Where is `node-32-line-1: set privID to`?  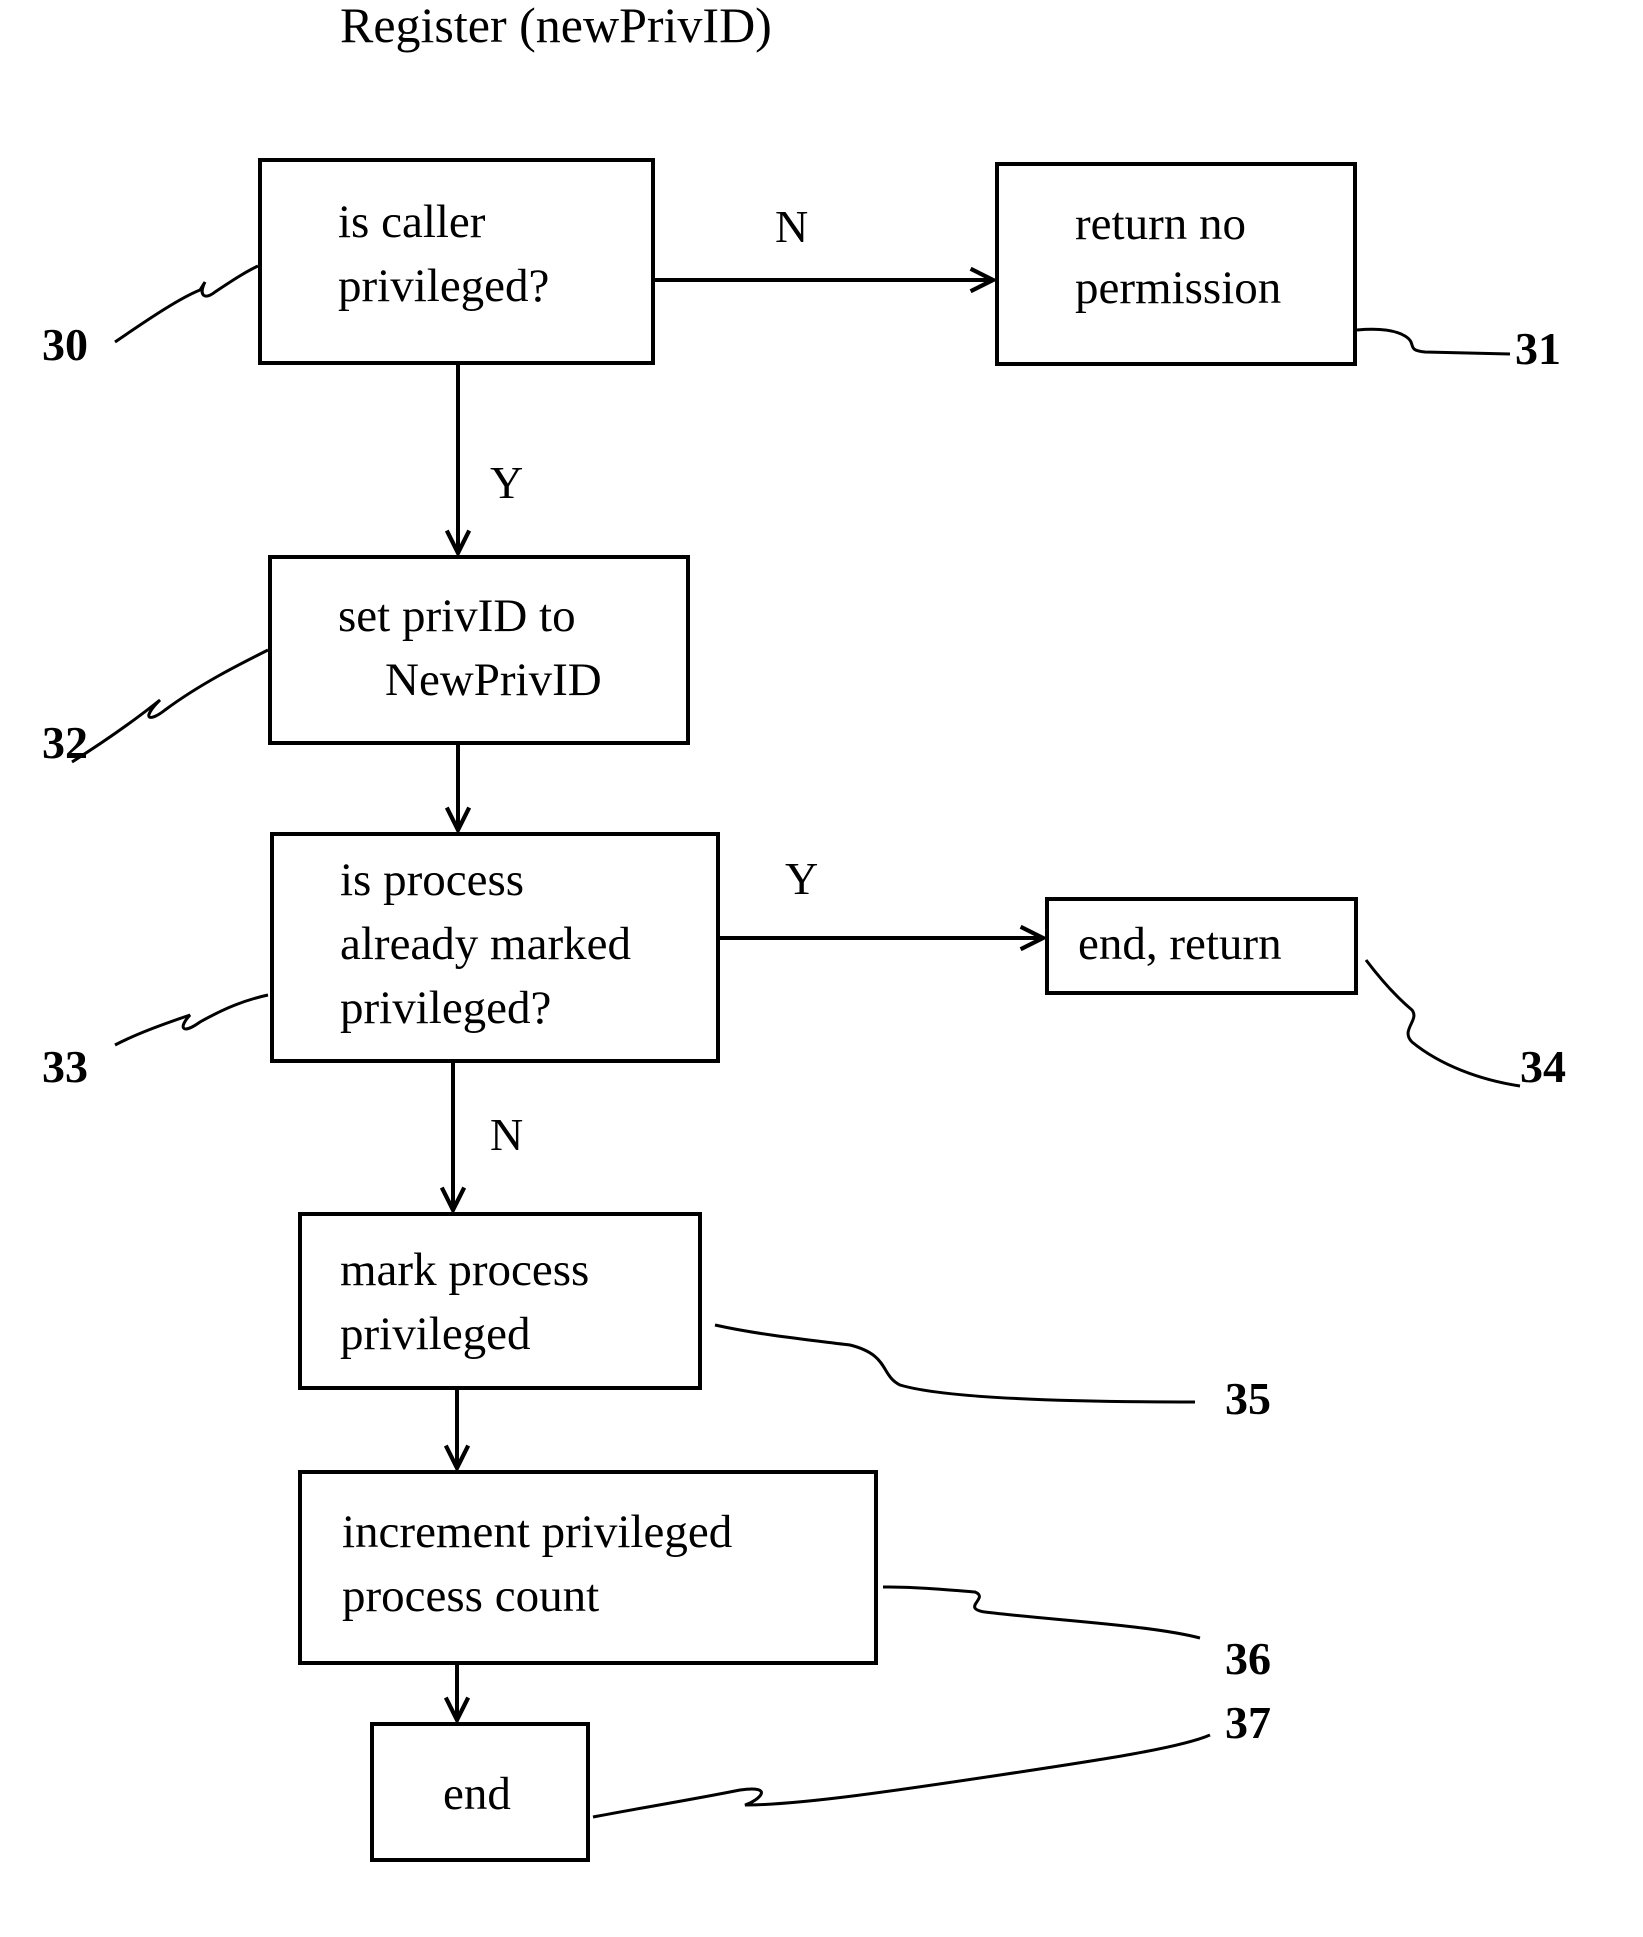
node-32-line-1: set privID to is located at coordinates (457, 616).